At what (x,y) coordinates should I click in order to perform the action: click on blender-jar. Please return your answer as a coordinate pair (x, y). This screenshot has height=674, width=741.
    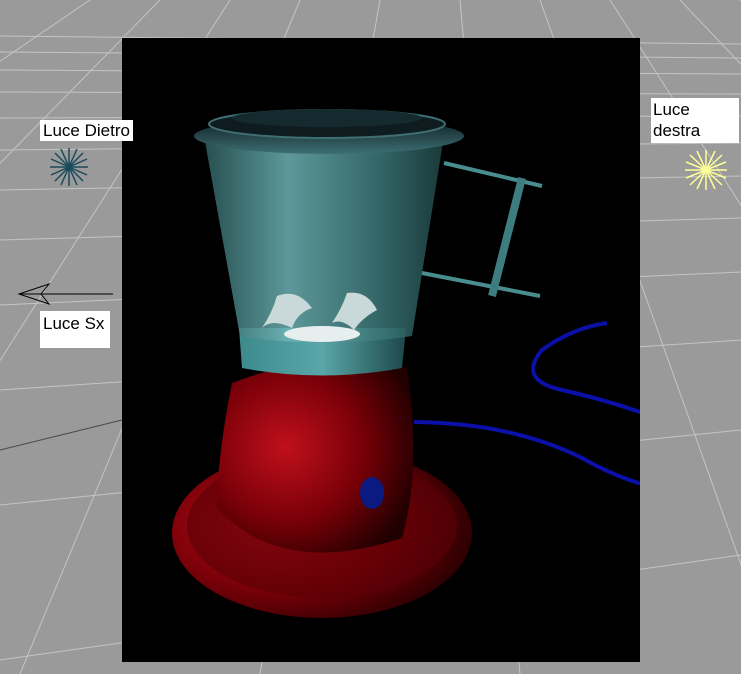
    Looking at the image, I should click on (324, 239).